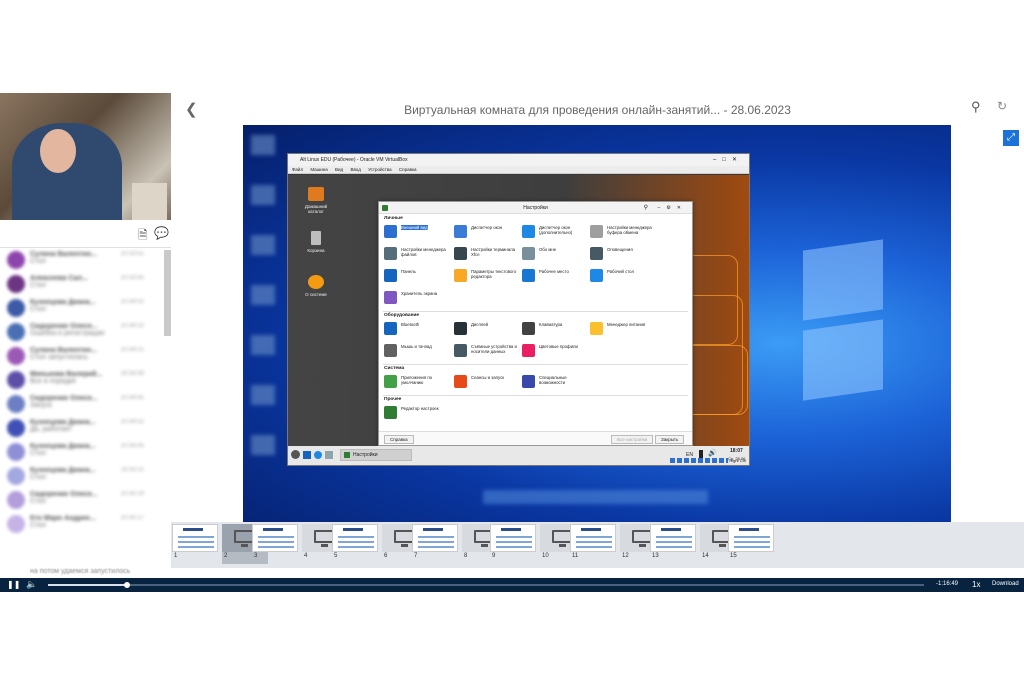 This screenshot has width=1024, height=686. Describe the element at coordinates (418, 329) in the screenshot. I see `settings-item: Bluetooth` at that location.